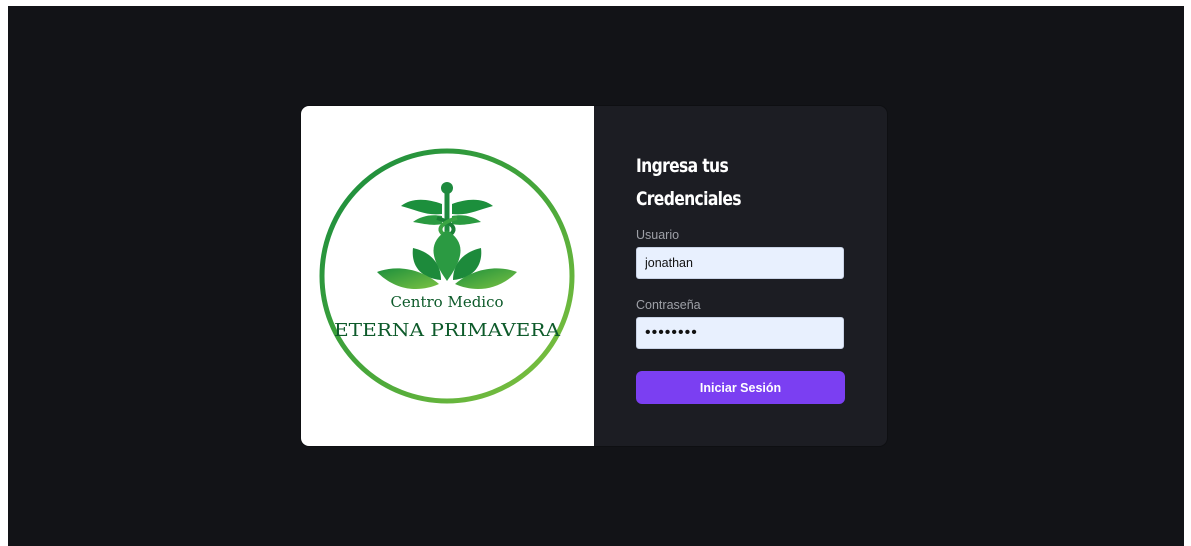  I want to click on password-input, so click(740, 333).